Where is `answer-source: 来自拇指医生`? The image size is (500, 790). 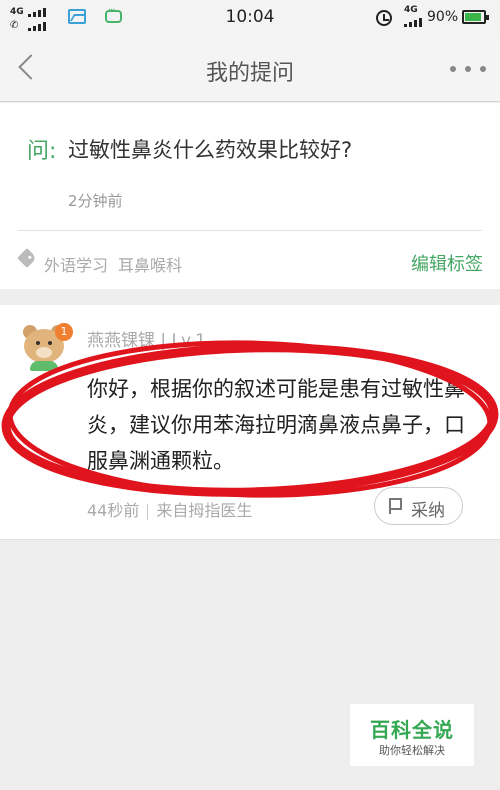
answer-source: 来自拇指医生 is located at coordinates (204, 510).